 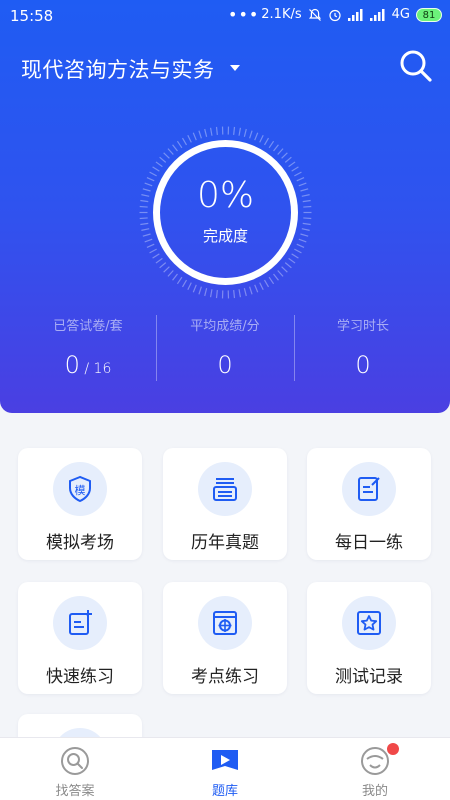 What do you see at coordinates (225, 17) in the screenshot?
I see `status-bar: 15:58 ••• 2.1K/s 4G 81` at bounding box center [225, 17].